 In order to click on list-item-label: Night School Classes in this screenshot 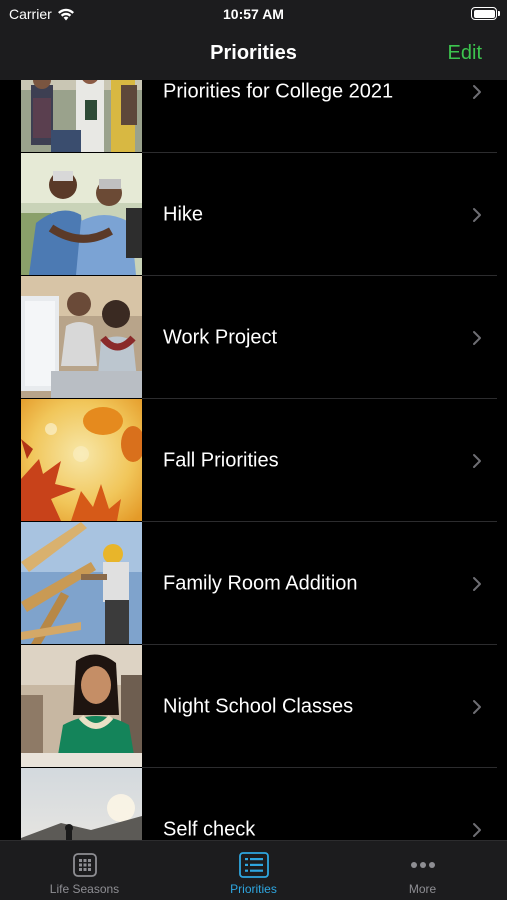, I will do `click(258, 706)`.